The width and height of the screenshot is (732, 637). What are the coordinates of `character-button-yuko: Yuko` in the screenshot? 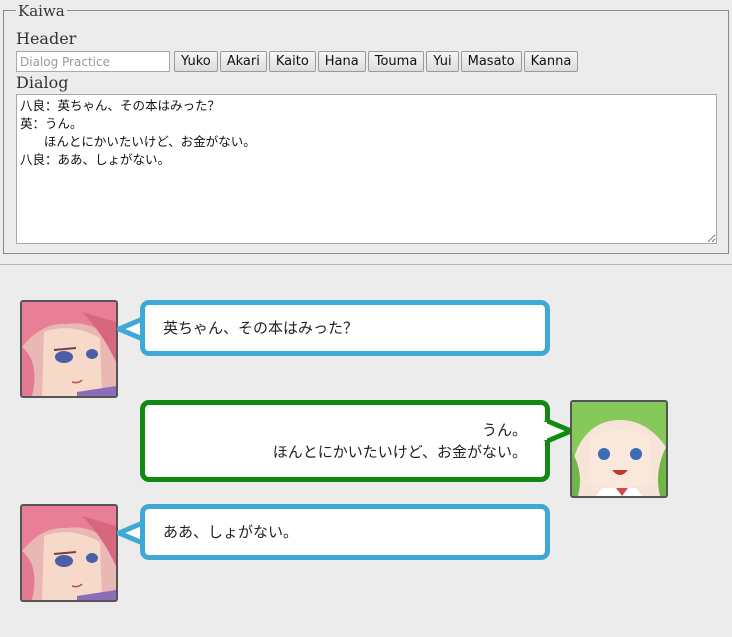 It's located at (196, 61).